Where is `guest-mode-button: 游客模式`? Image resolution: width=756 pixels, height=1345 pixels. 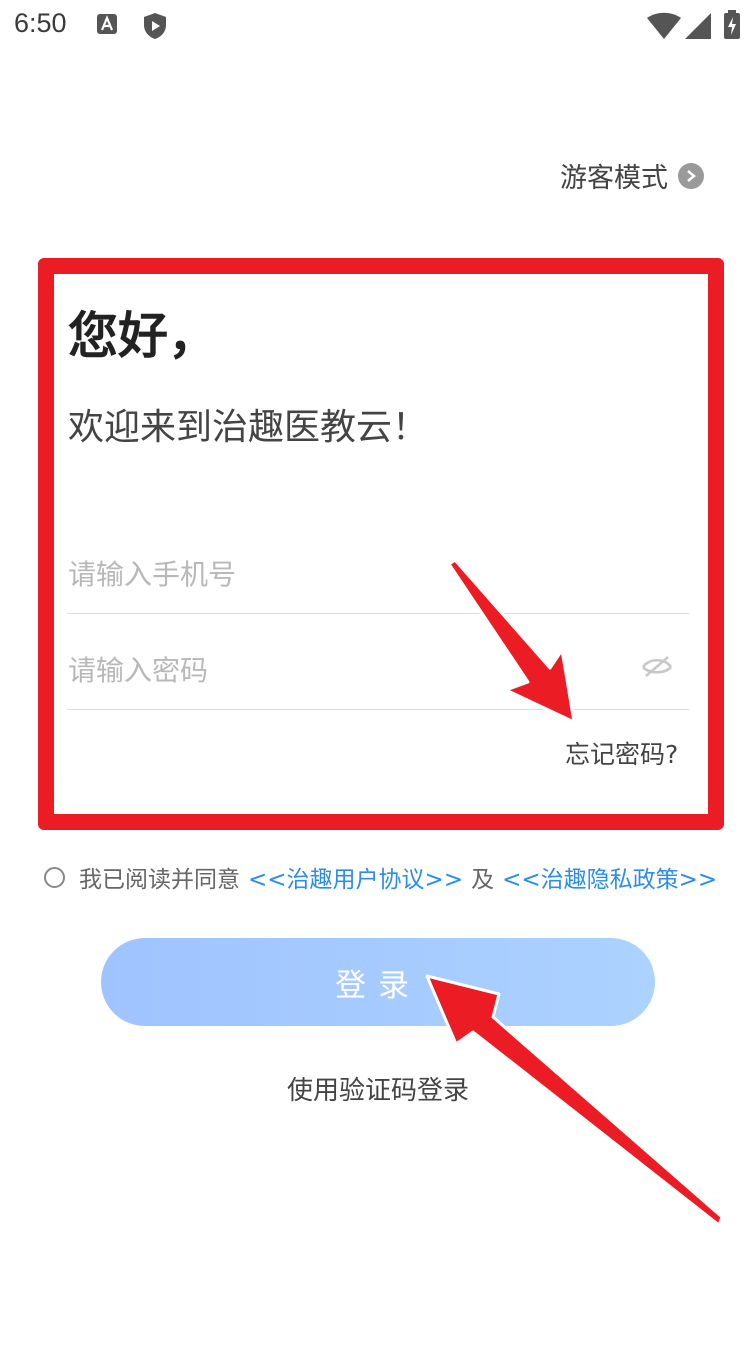 guest-mode-button: 游客模式 is located at coordinates (632, 175).